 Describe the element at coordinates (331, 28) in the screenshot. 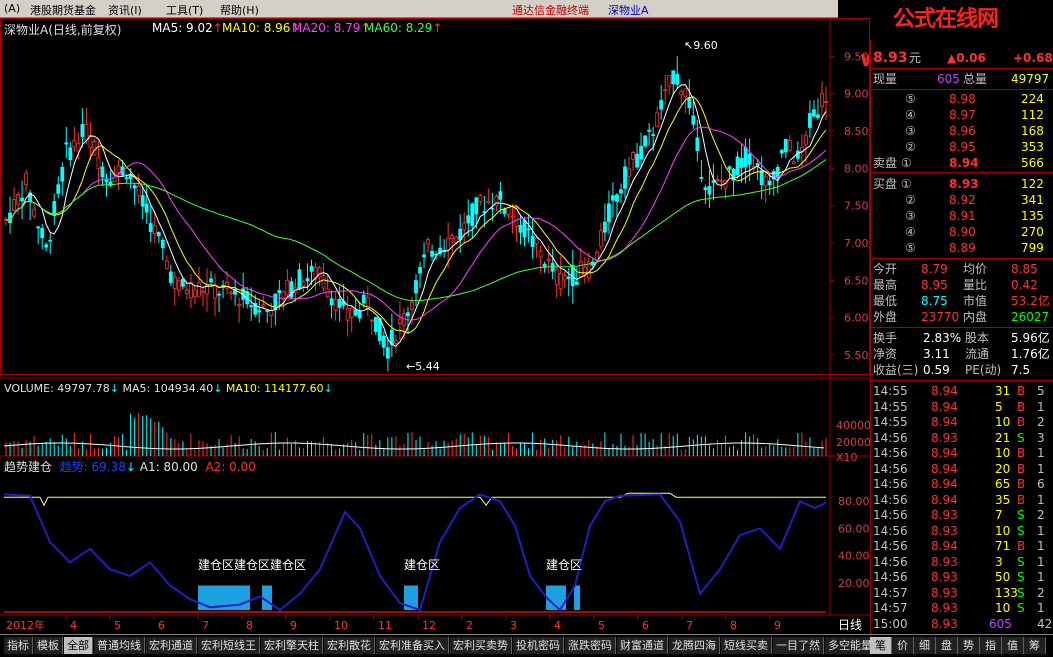

I see `ma20-legend: MA20: 8.79↑` at that location.